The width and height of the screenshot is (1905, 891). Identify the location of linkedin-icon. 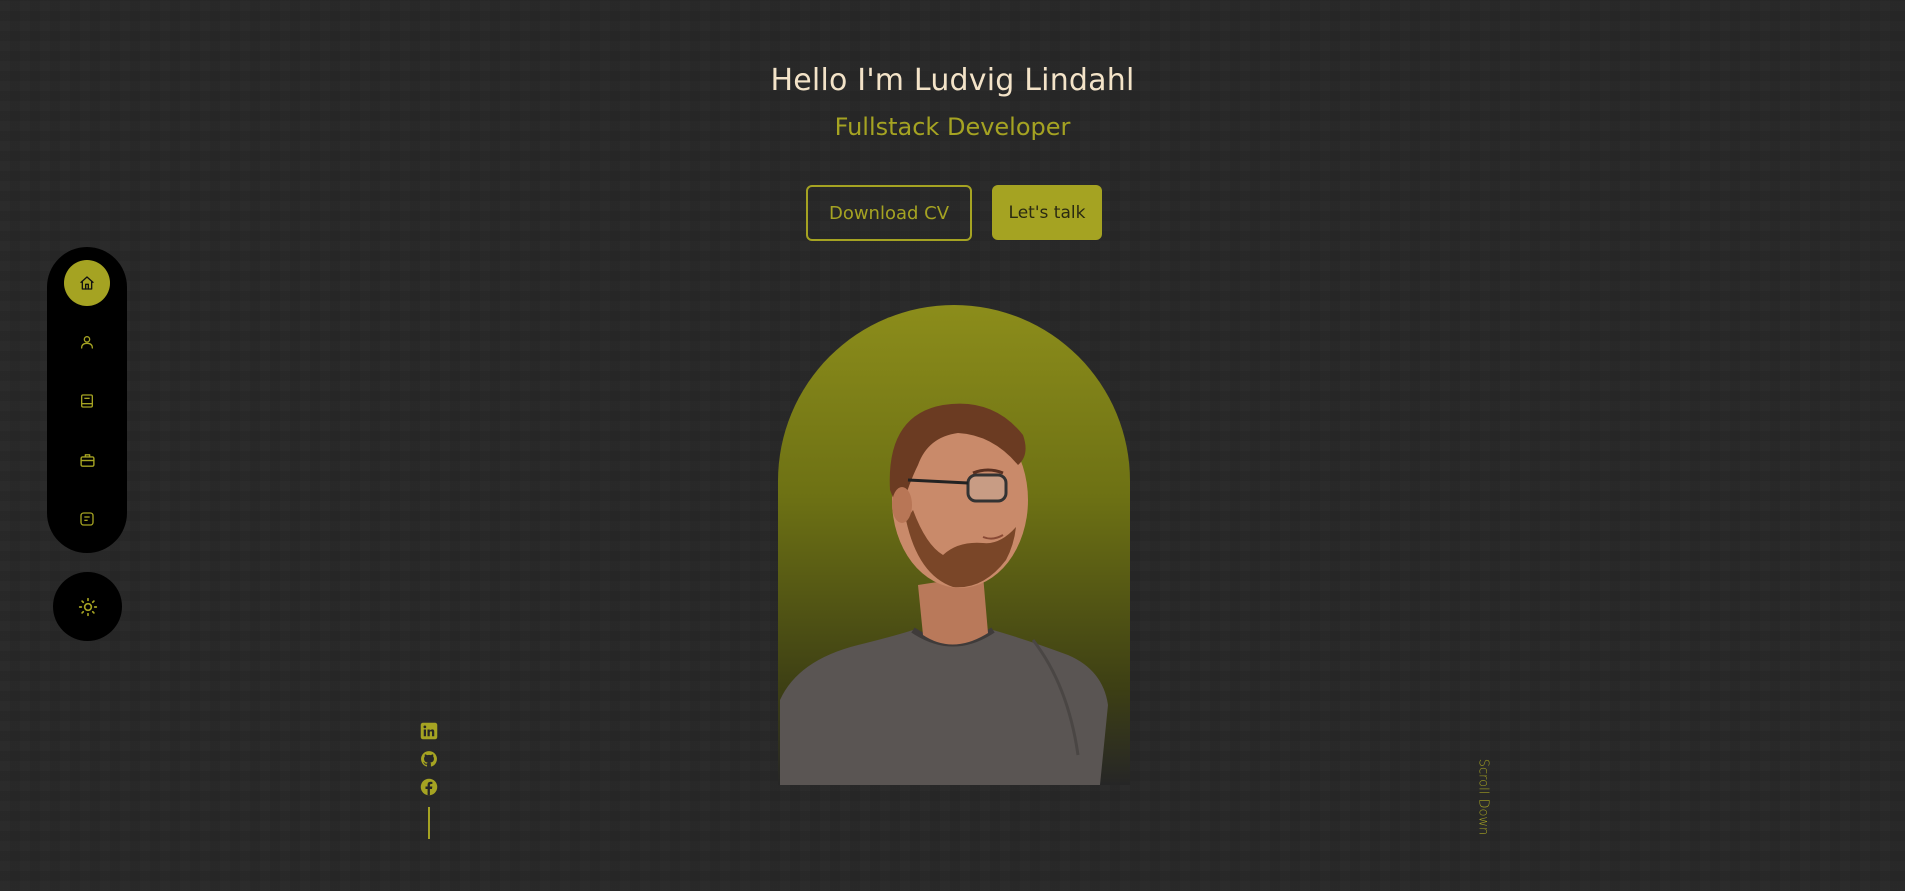
(429, 731).